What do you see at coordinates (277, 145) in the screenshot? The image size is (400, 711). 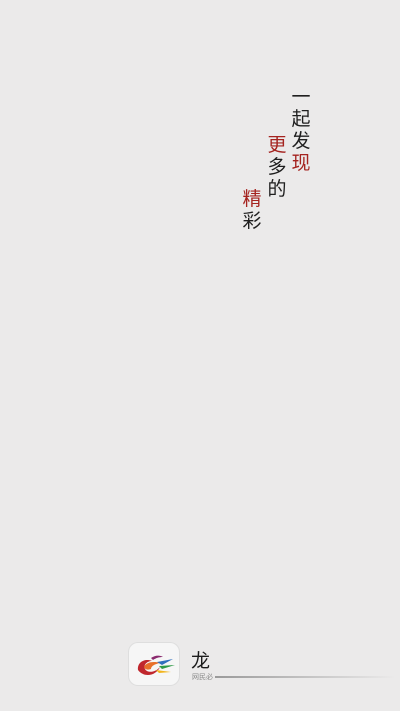 I see `slogan-char-highlight: 更` at bounding box center [277, 145].